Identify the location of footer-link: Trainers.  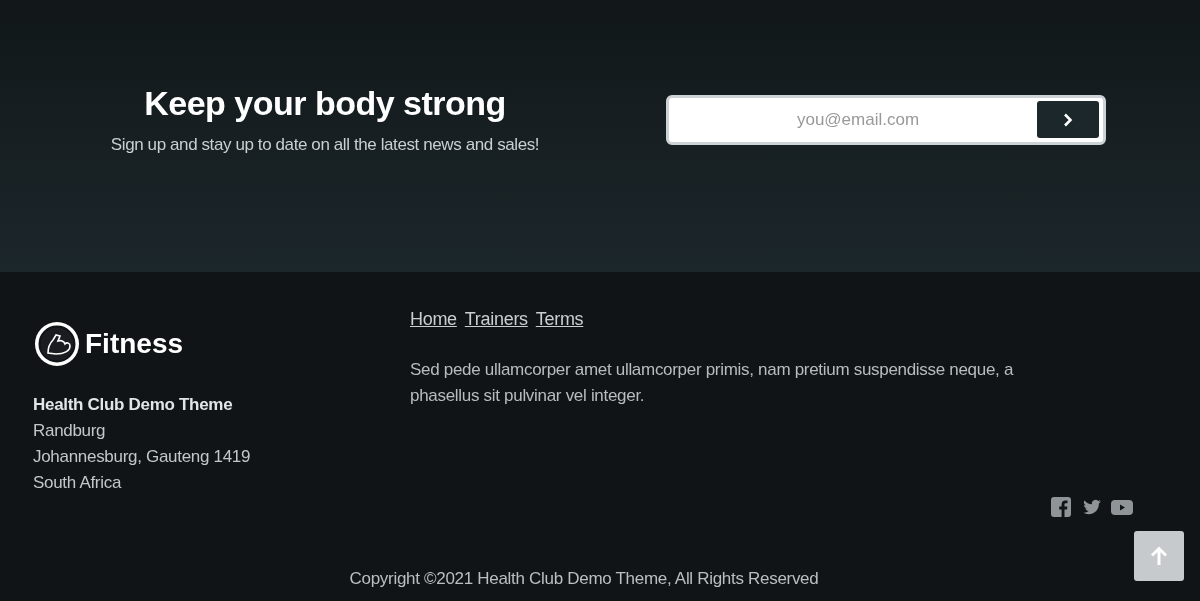
(496, 319).